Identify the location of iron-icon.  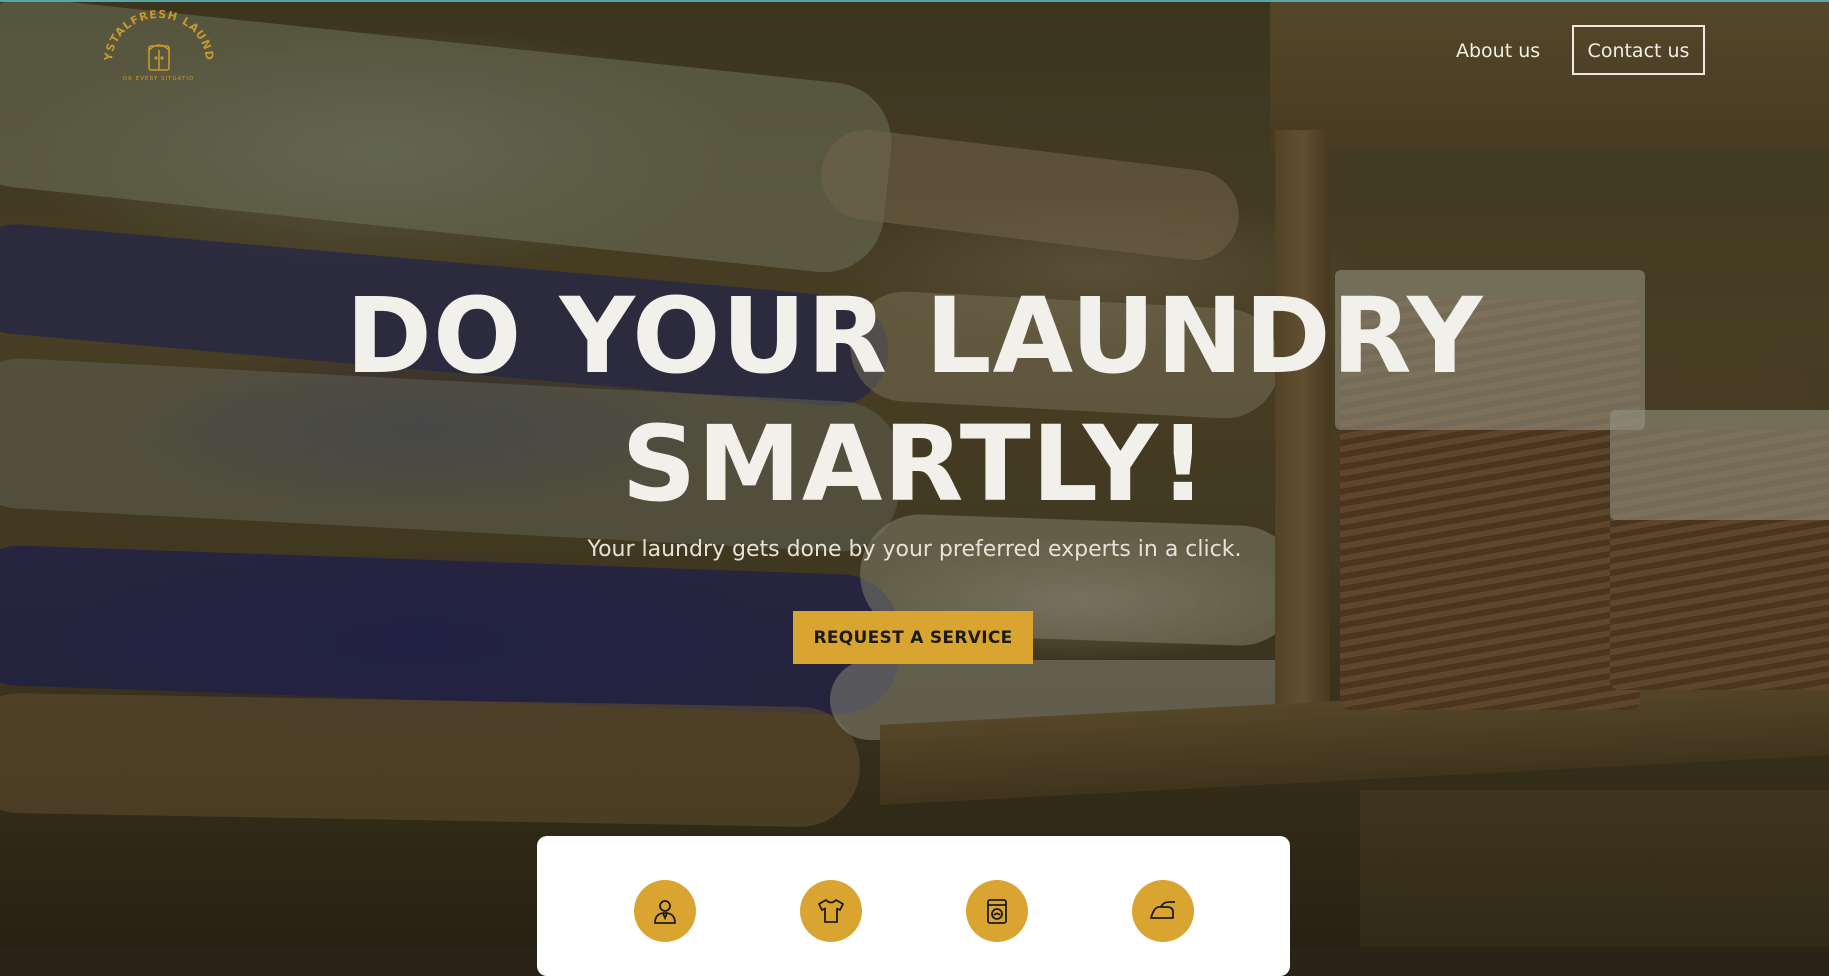
(1162, 910).